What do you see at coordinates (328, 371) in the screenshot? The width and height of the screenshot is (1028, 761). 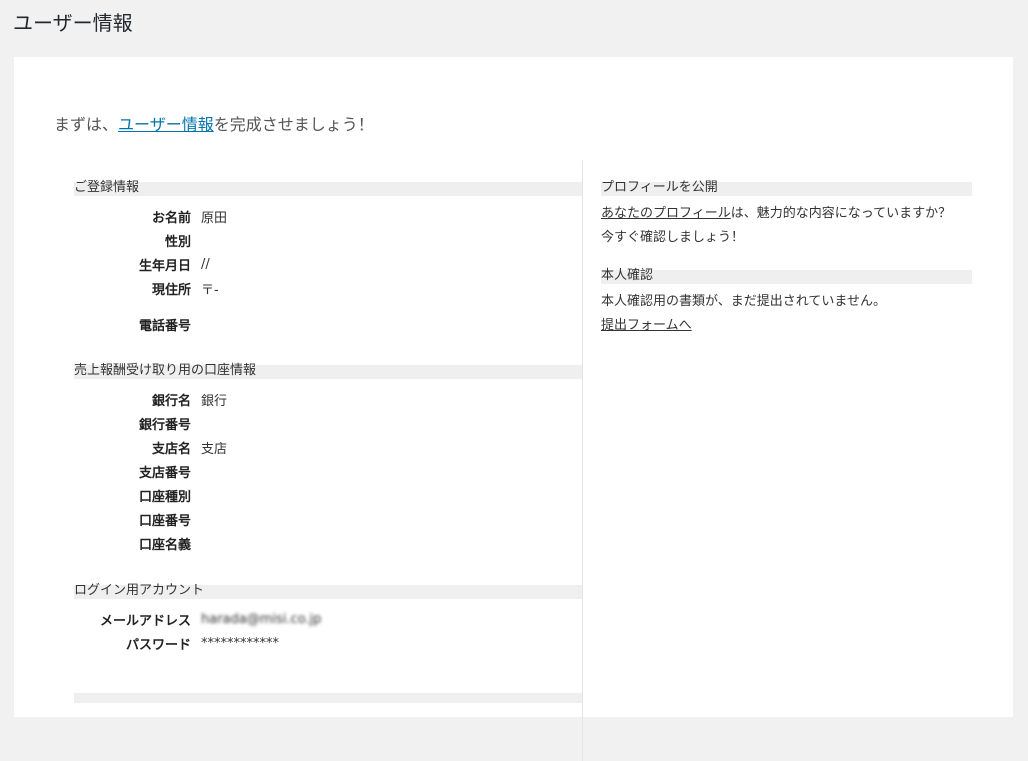 I see `bank-heading: 売上報酬受け取り用の口座情報` at bounding box center [328, 371].